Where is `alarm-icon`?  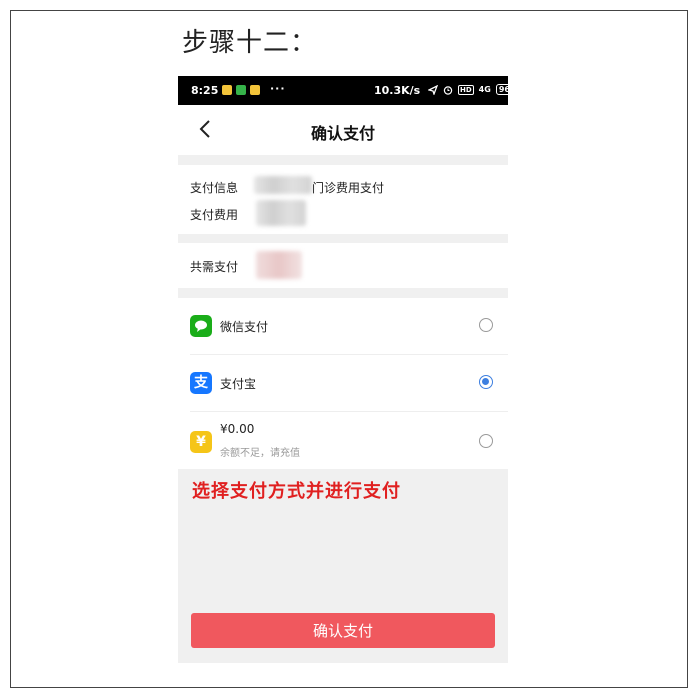 alarm-icon is located at coordinates (448, 90).